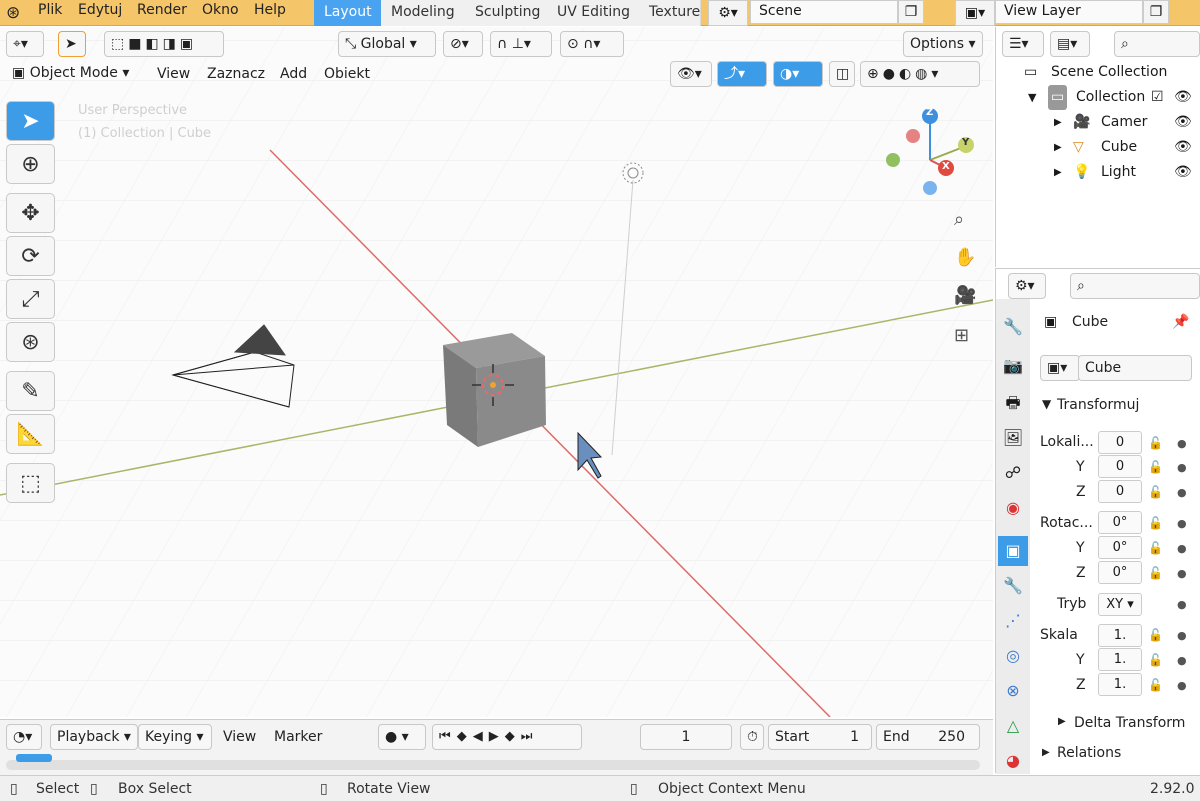  What do you see at coordinates (24, 737) in the screenshot?
I see `editor-type-icon: ◔▾` at bounding box center [24, 737].